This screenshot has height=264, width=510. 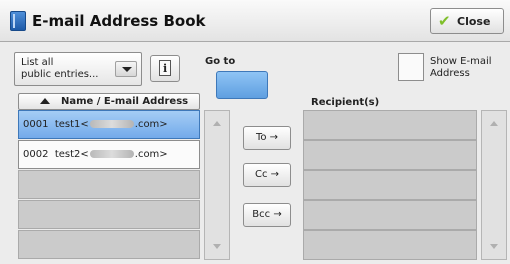 I want to click on address-book-icon, so click(x=18, y=21).